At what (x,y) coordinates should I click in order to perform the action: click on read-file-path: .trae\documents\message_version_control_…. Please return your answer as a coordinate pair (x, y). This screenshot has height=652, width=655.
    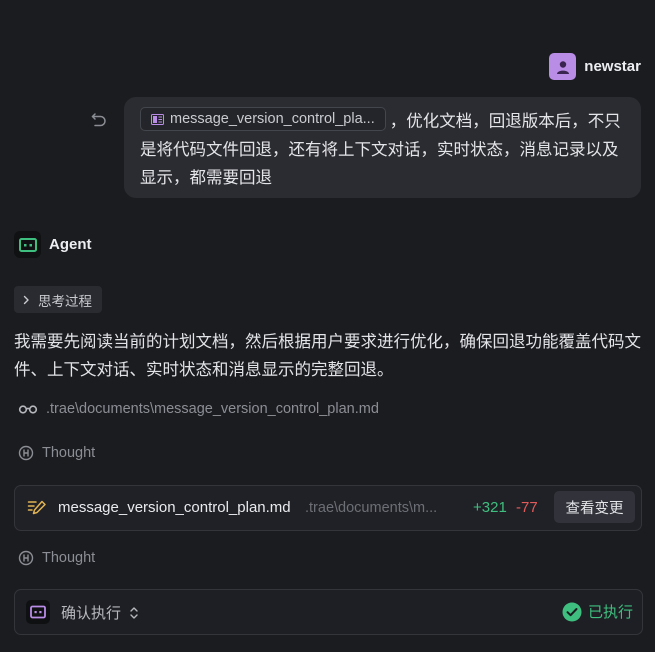
    Looking at the image, I should click on (212, 409).